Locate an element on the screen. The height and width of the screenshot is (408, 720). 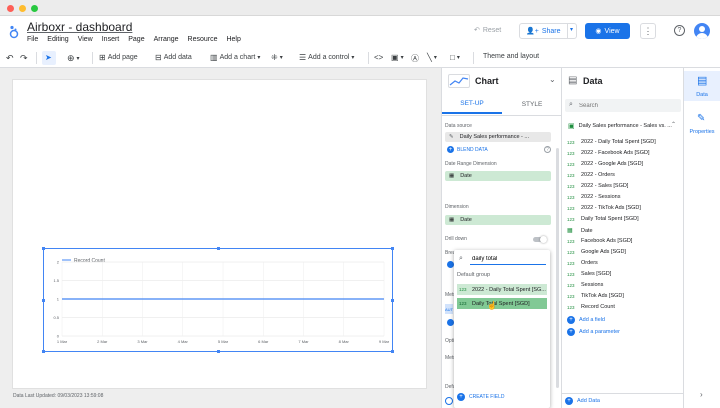
field-list-item: 123 Google Ads [SGD] is located at coordinates (596, 252).